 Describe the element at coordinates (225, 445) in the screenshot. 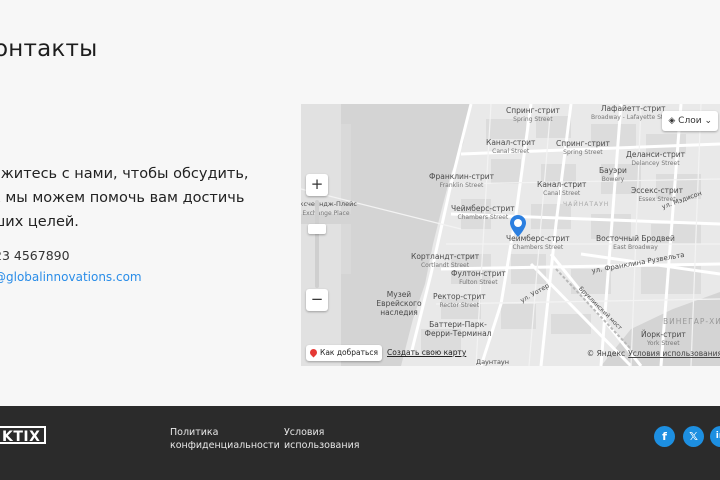

I see `privacy-line: конфиденциальности` at that location.